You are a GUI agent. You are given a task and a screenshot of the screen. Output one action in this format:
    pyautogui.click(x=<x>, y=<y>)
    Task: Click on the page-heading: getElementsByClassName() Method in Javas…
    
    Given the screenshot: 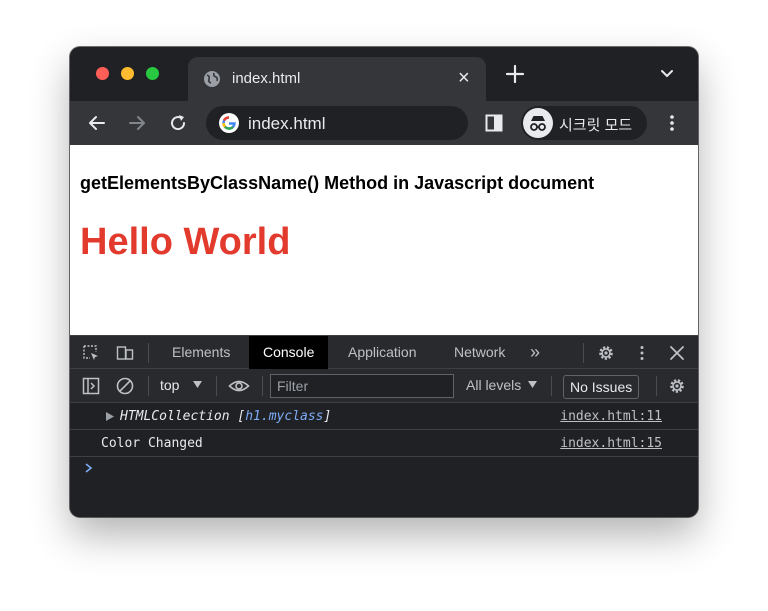 What is the action you would take?
    pyautogui.click(x=337, y=183)
    